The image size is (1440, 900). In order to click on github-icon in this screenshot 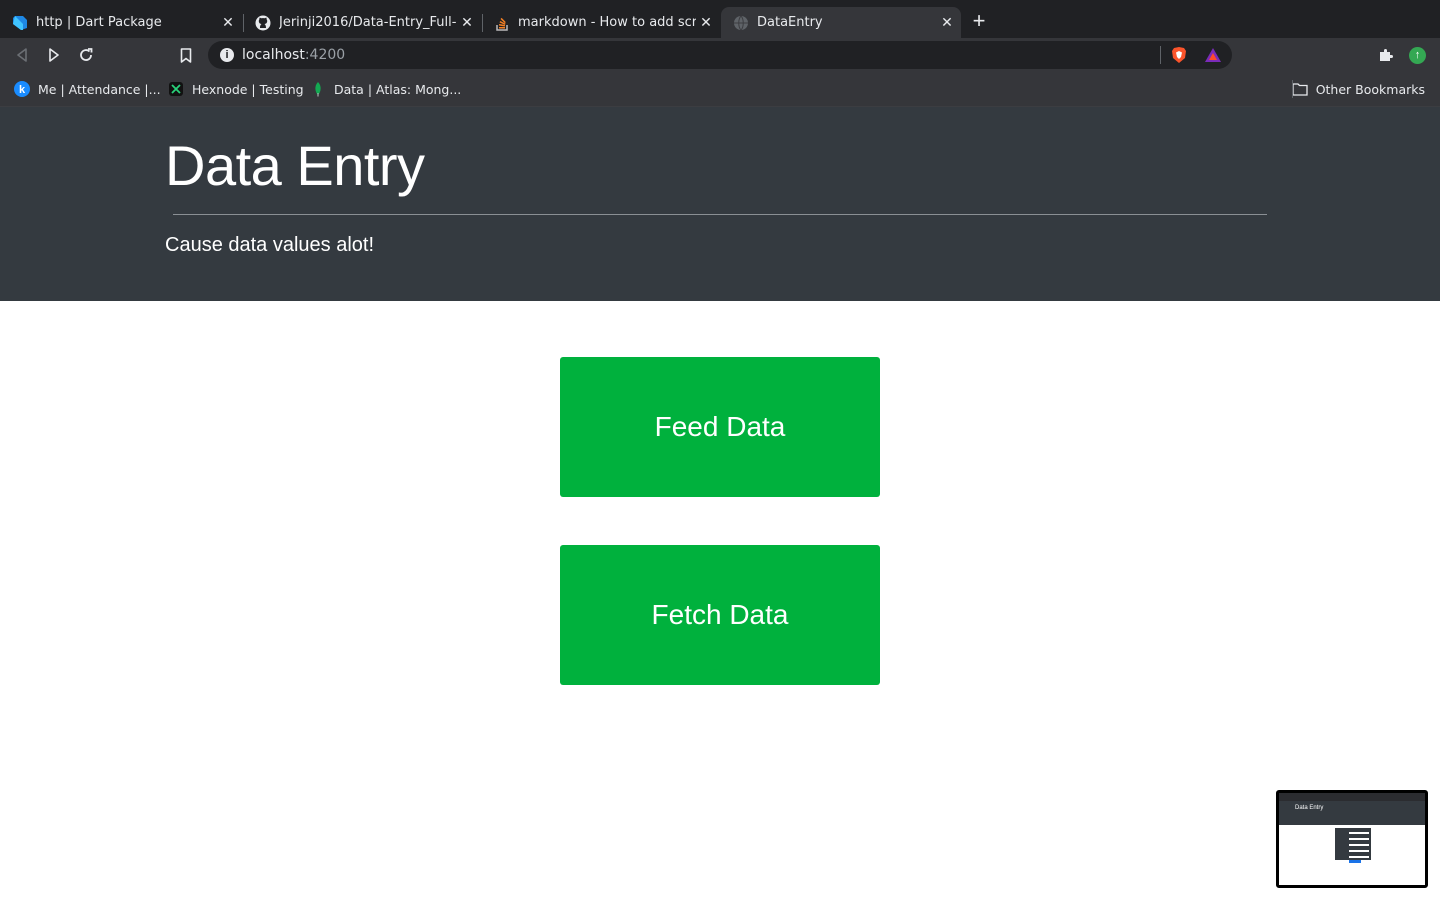, I will do `click(263, 23)`.